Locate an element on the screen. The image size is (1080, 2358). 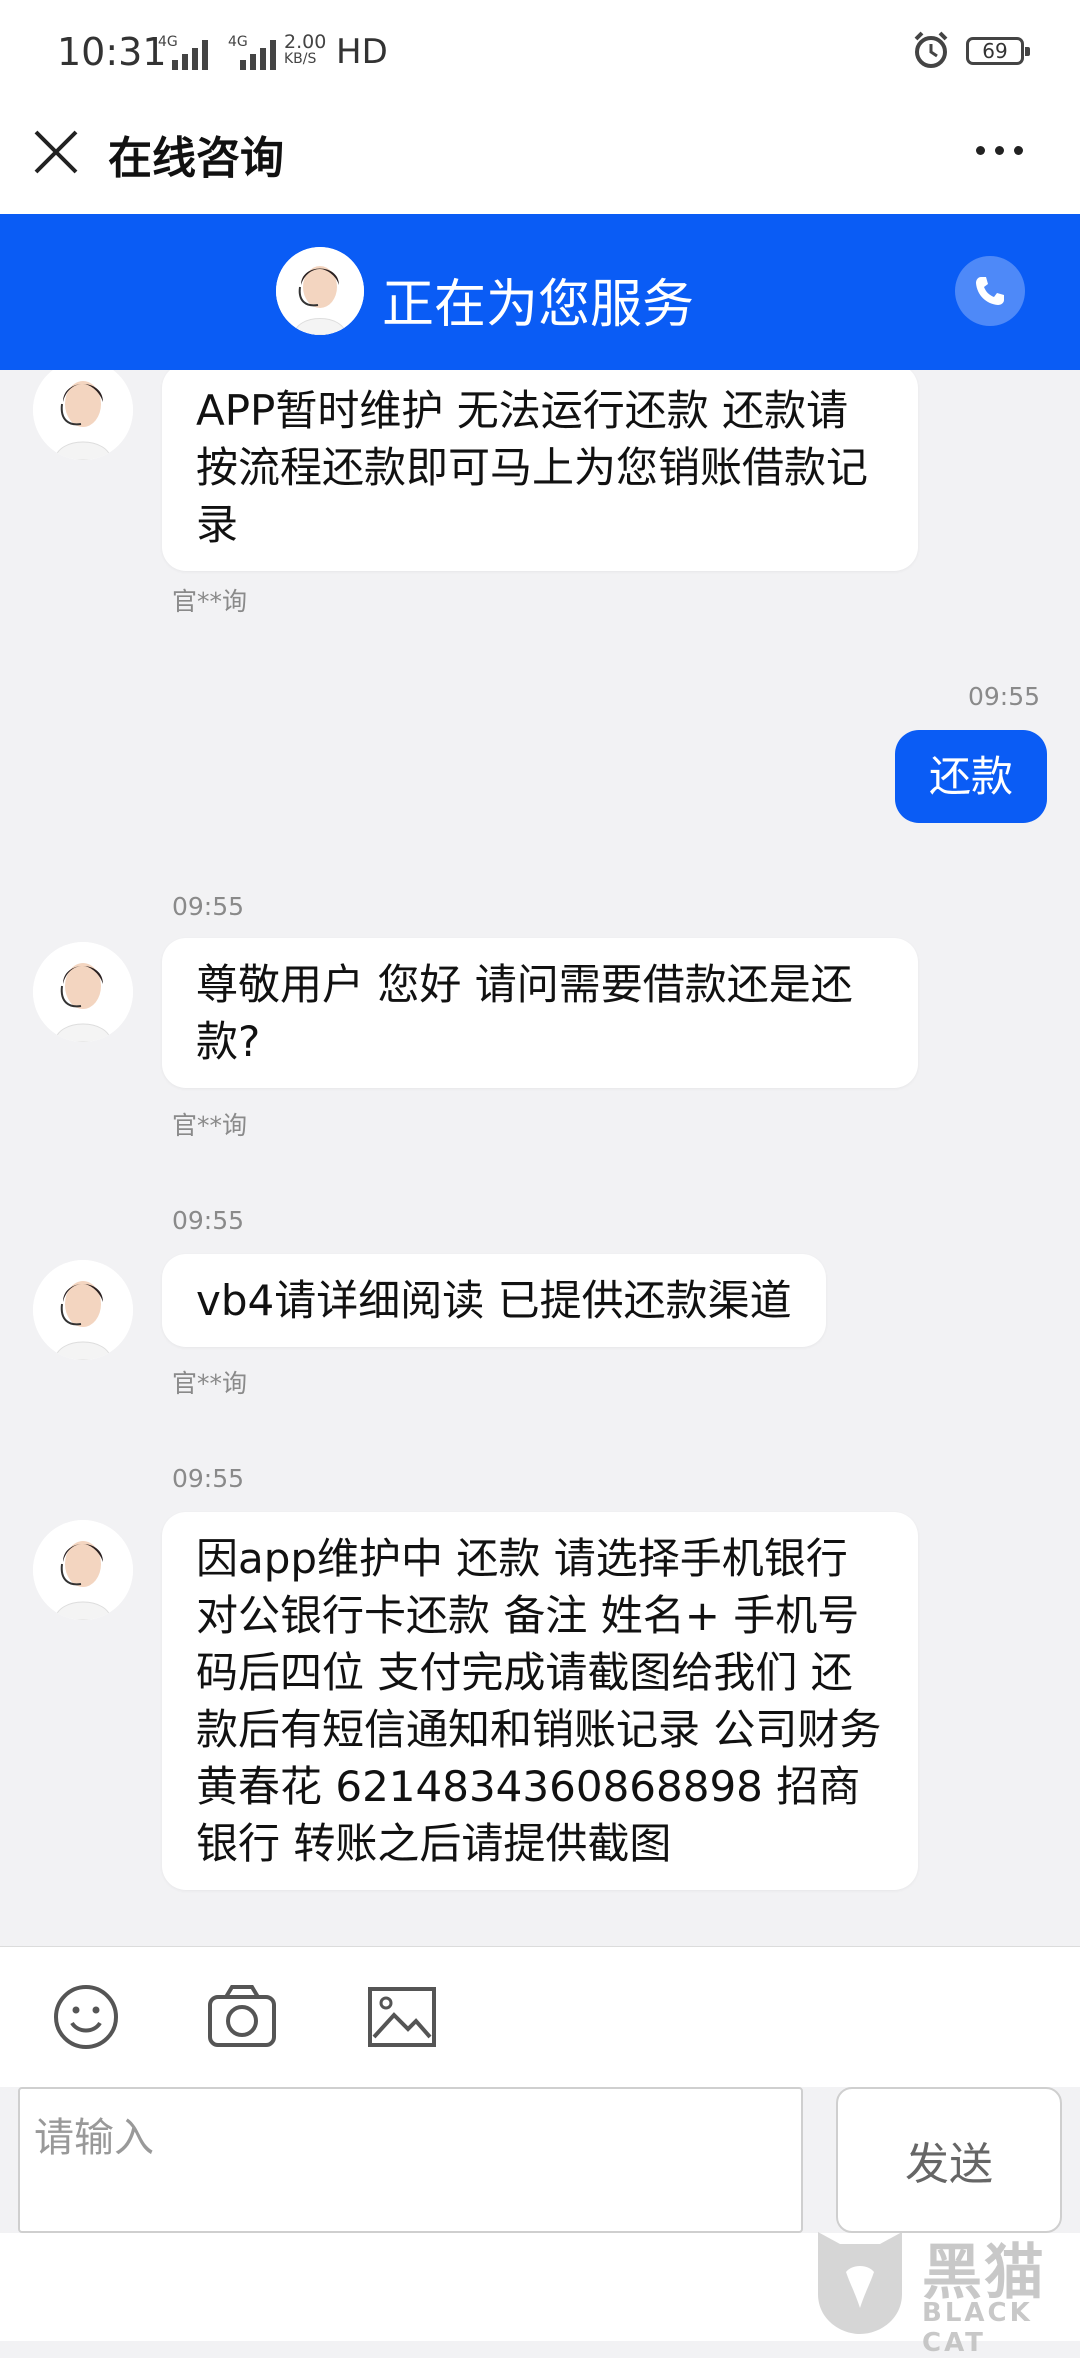
message-bubble-agent: 尊敬用户 您好 请问需要借款还是还款? is located at coordinates (540, 1013).